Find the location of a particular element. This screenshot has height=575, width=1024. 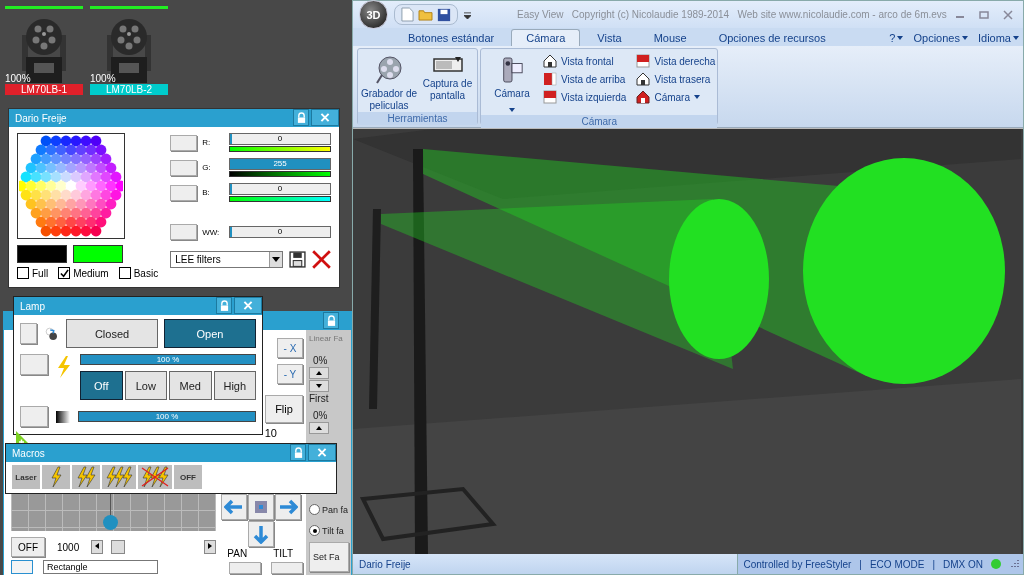

zoom-bar: 100 % is located at coordinates (167, 416).